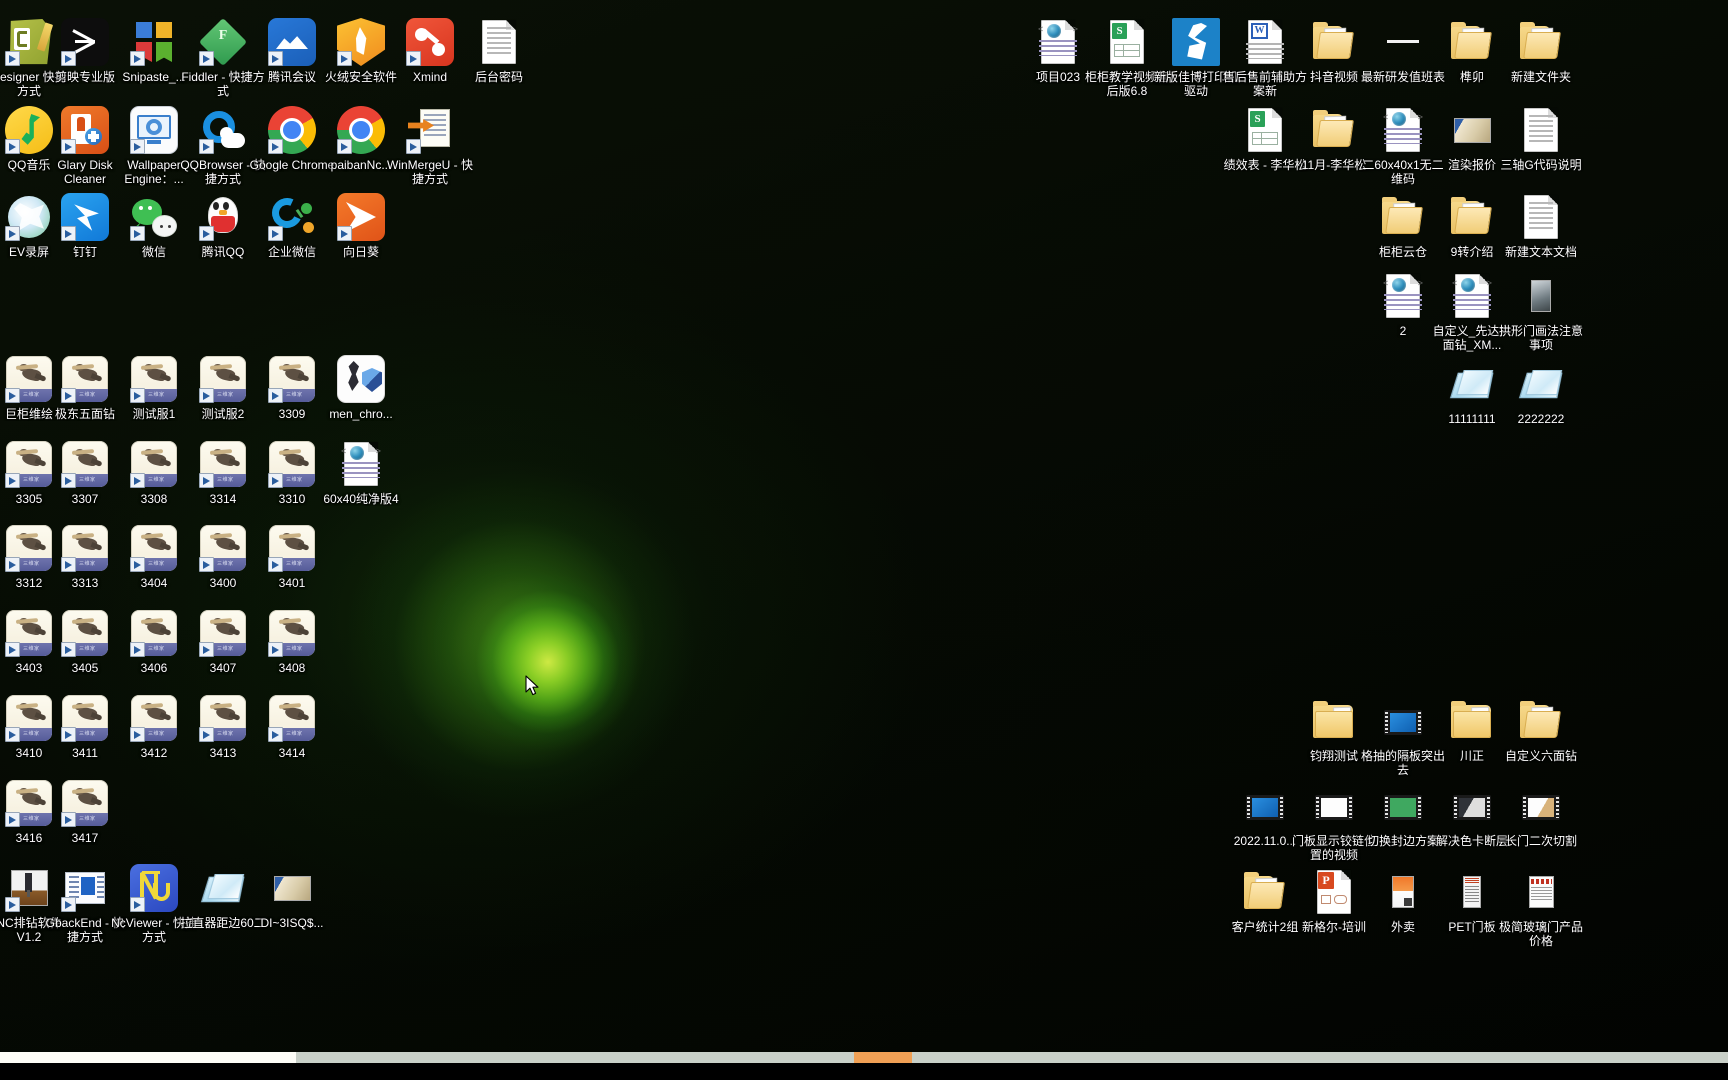 This screenshot has height=1080, width=1728. What do you see at coordinates (361, 226) in the screenshot?
I see `desktop-icon: 向日葵` at bounding box center [361, 226].